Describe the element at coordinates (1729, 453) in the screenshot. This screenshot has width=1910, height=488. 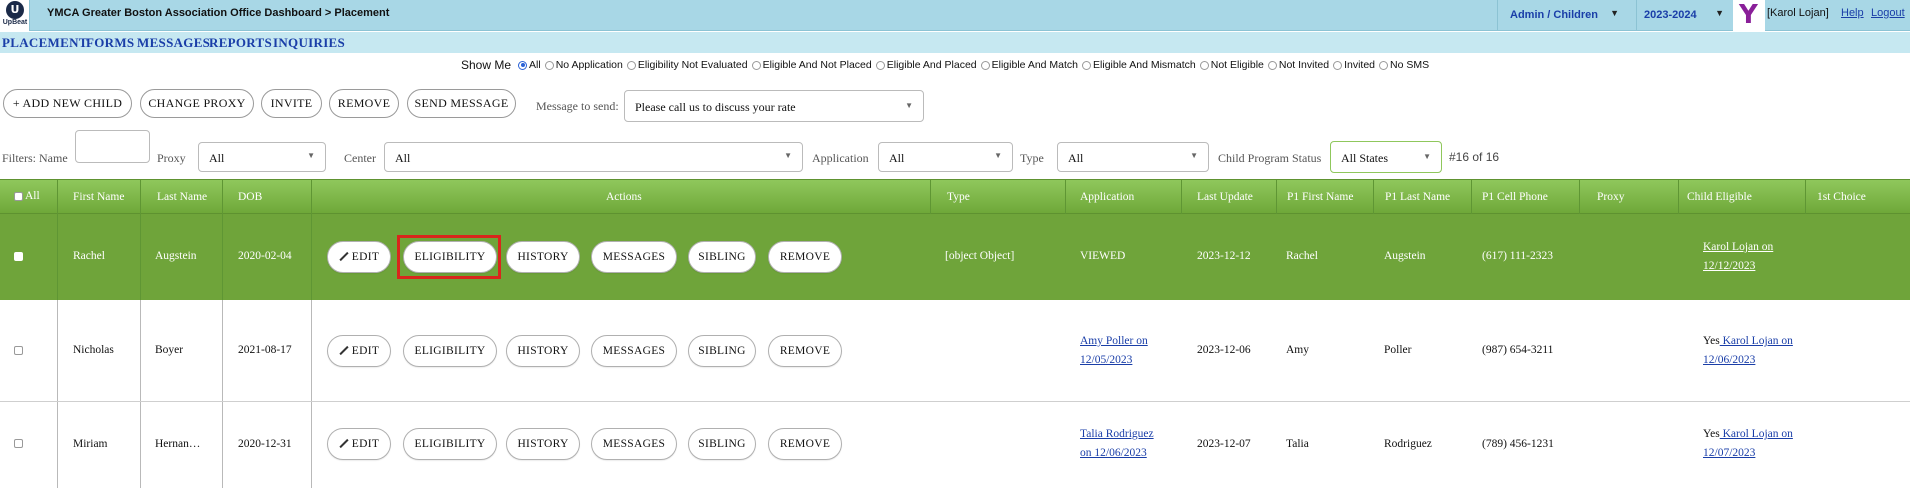
I see `eligible-date-link: 12/07/2023` at that location.